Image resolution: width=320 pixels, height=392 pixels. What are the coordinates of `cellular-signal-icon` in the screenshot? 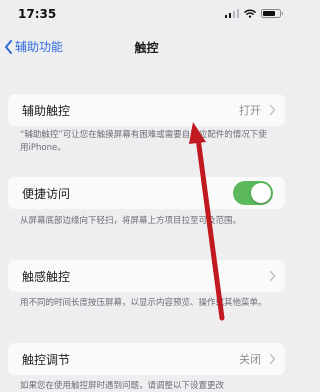 It's located at (231, 13).